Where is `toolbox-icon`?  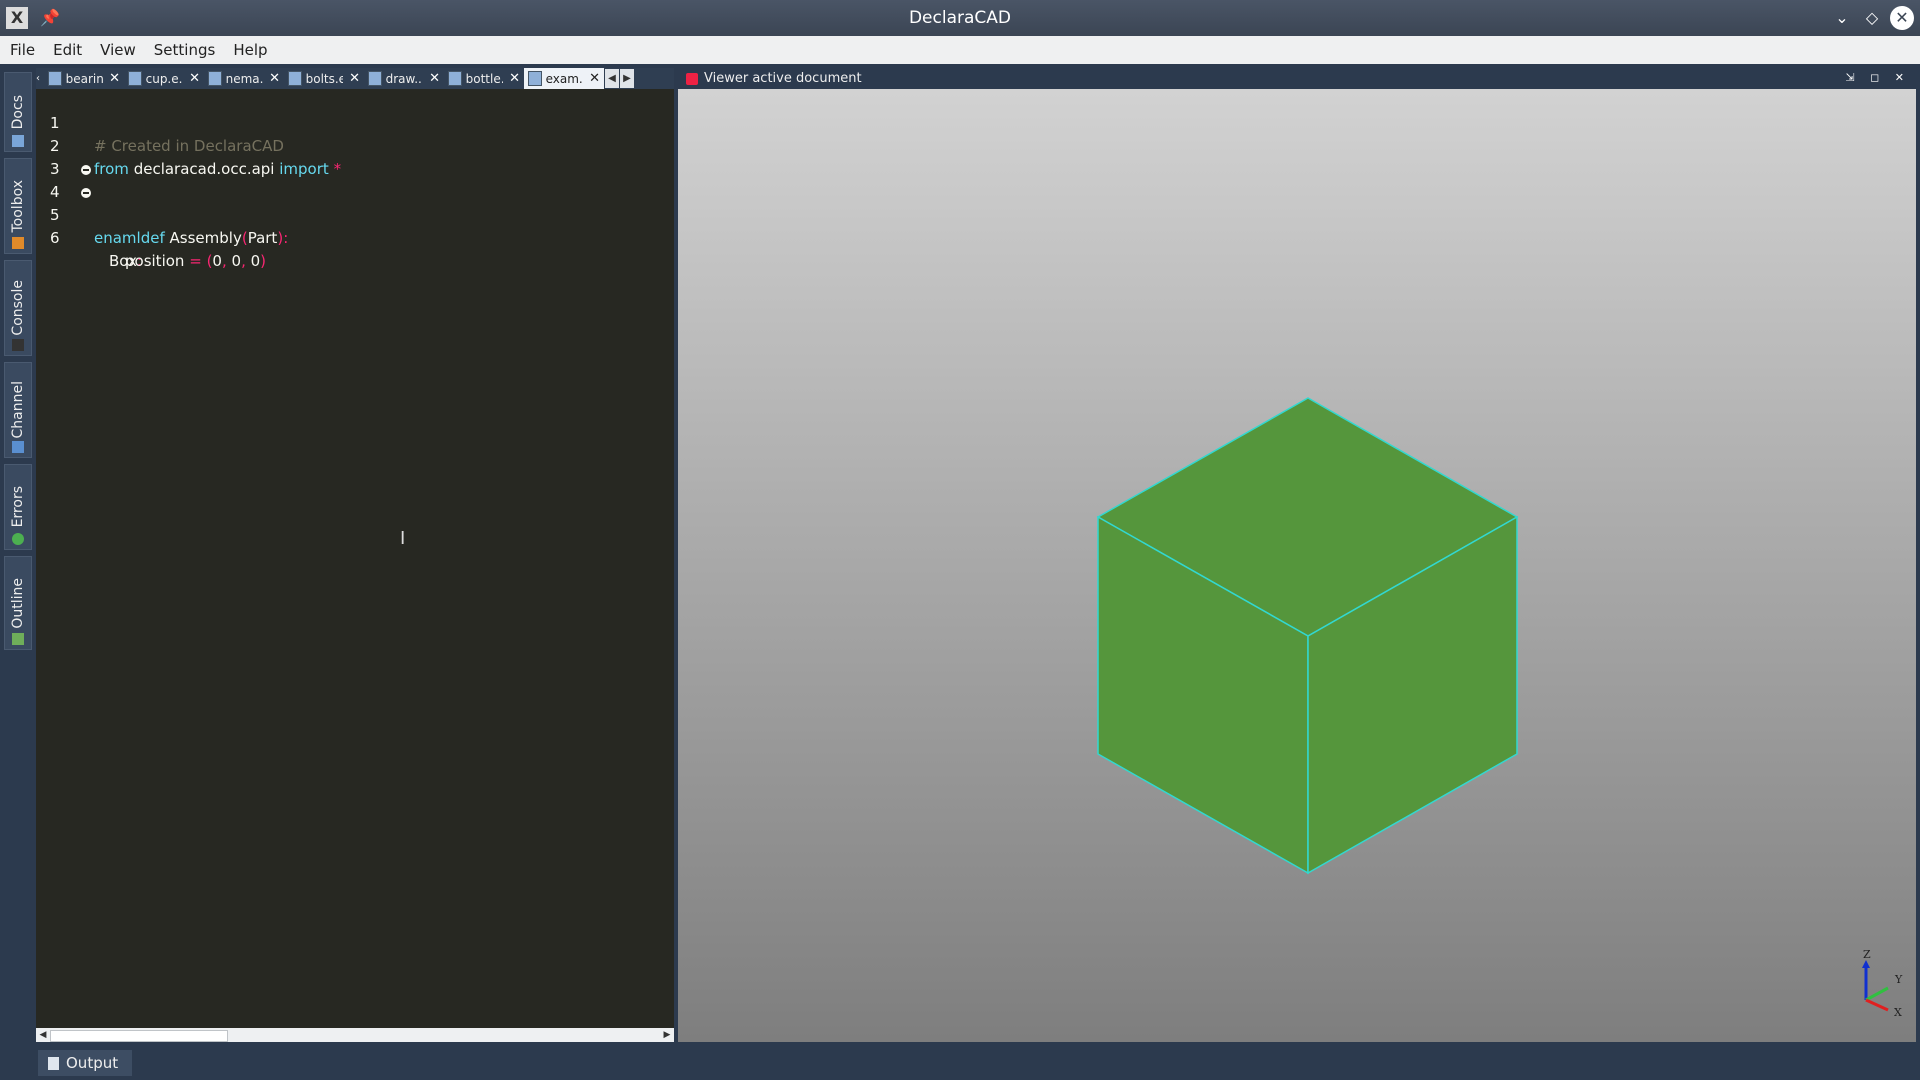 toolbox-icon is located at coordinates (18, 243).